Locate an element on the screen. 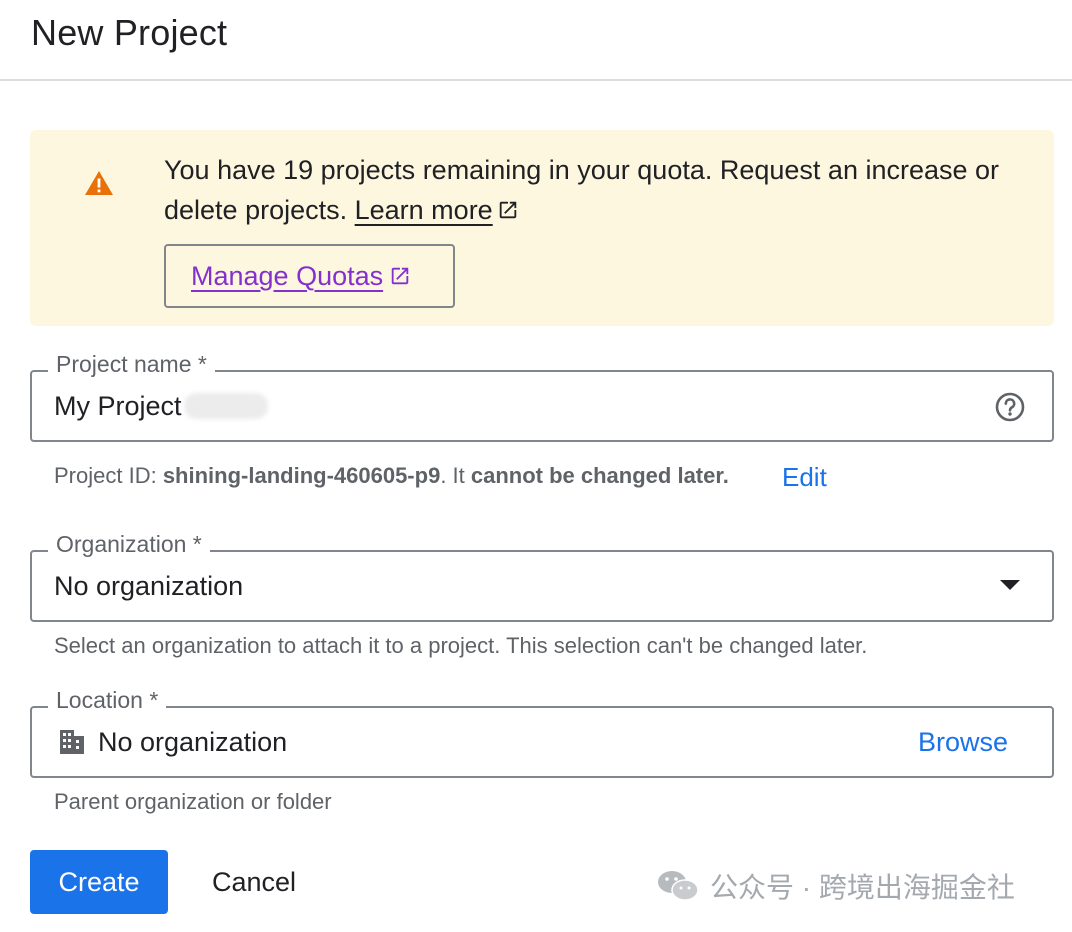  edit-project-id-link: Edit is located at coordinates (804, 477).